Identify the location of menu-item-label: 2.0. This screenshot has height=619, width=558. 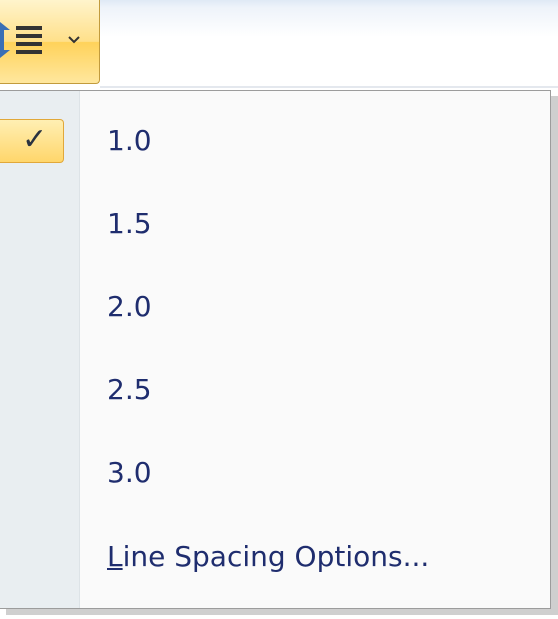
(129, 306).